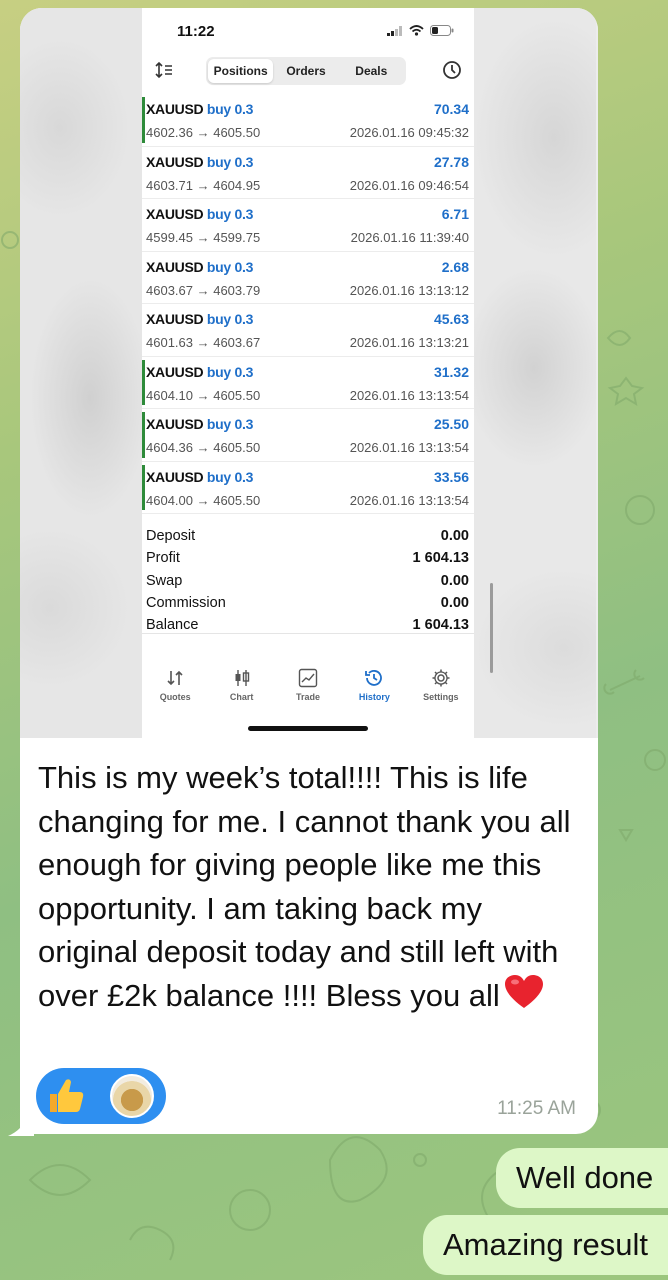  What do you see at coordinates (101, 1096) in the screenshot?
I see `reactions-pill` at bounding box center [101, 1096].